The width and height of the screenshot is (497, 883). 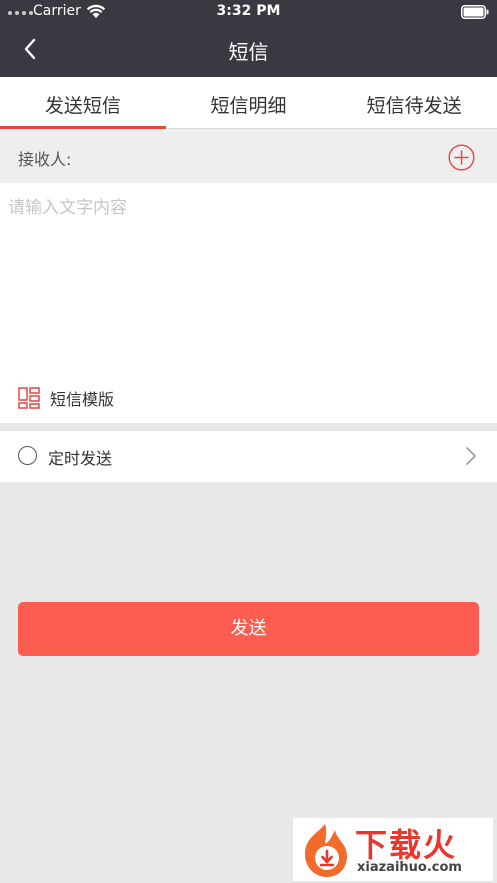 I want to click on page-title: 短信, so click(x=248, y=52).